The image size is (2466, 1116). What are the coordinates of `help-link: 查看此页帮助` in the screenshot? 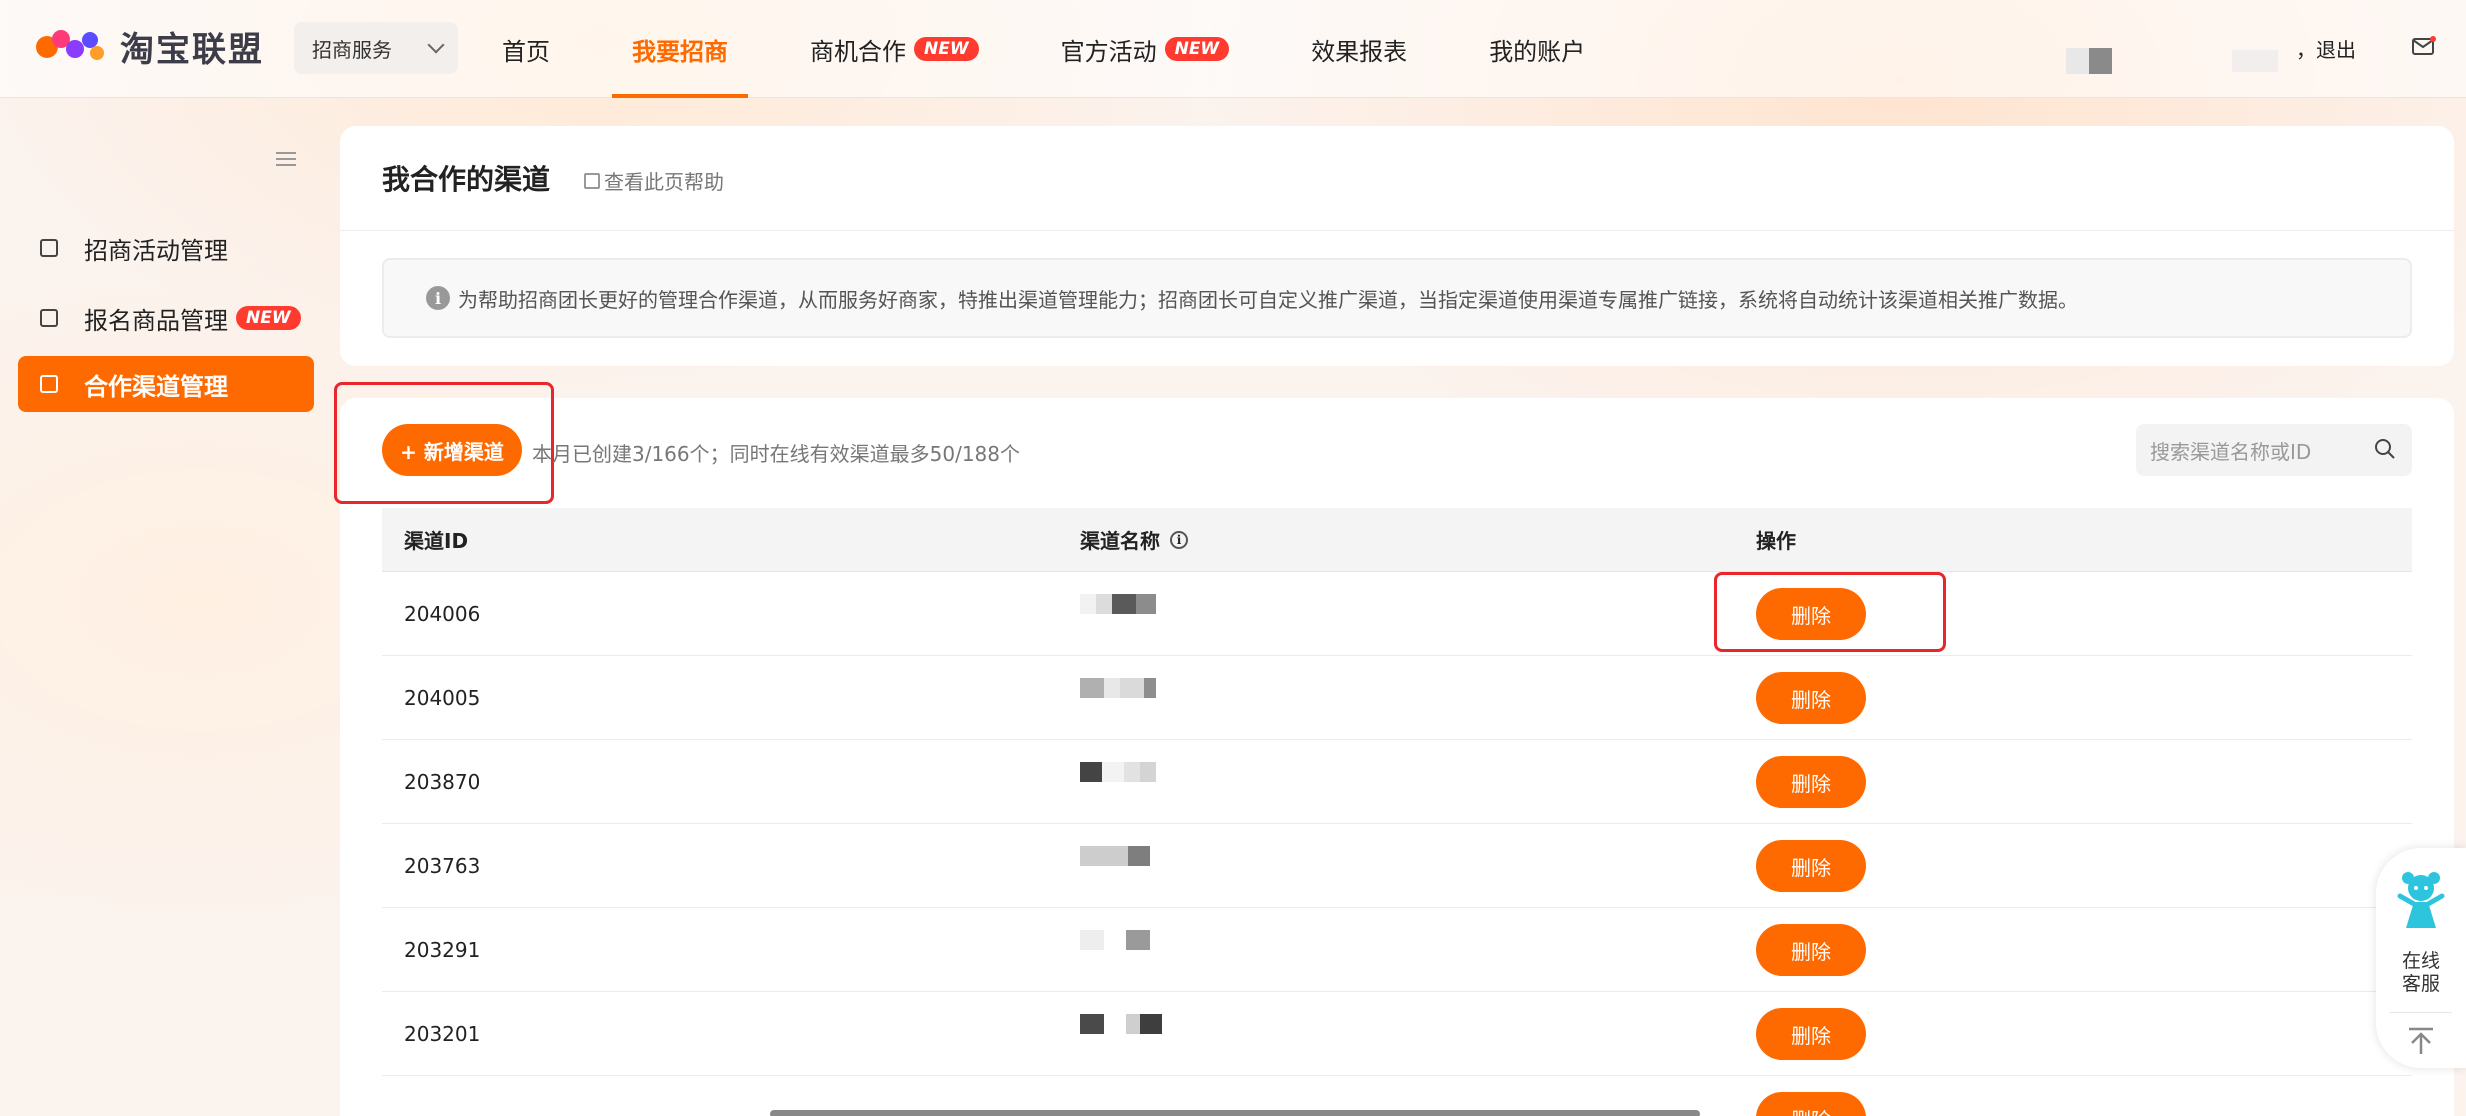 It's located at (654, 180).